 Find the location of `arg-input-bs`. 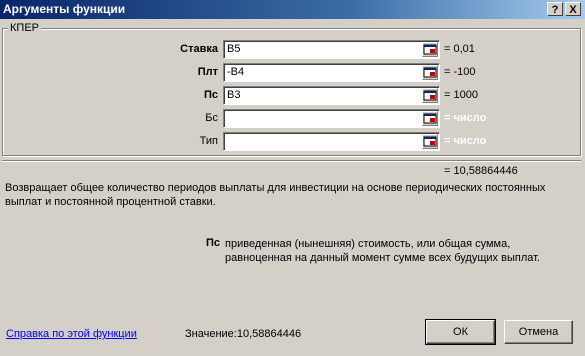

arg-input-bs is located at coordinates (331, 118).